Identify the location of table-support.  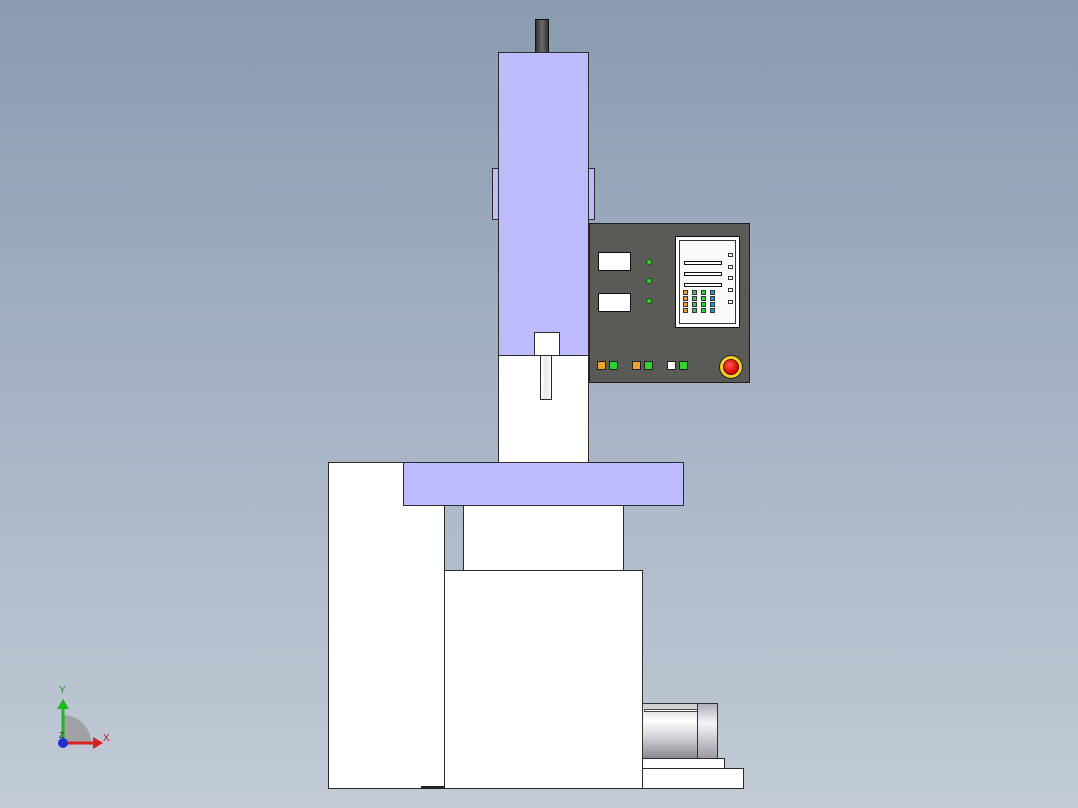
(543, 538).